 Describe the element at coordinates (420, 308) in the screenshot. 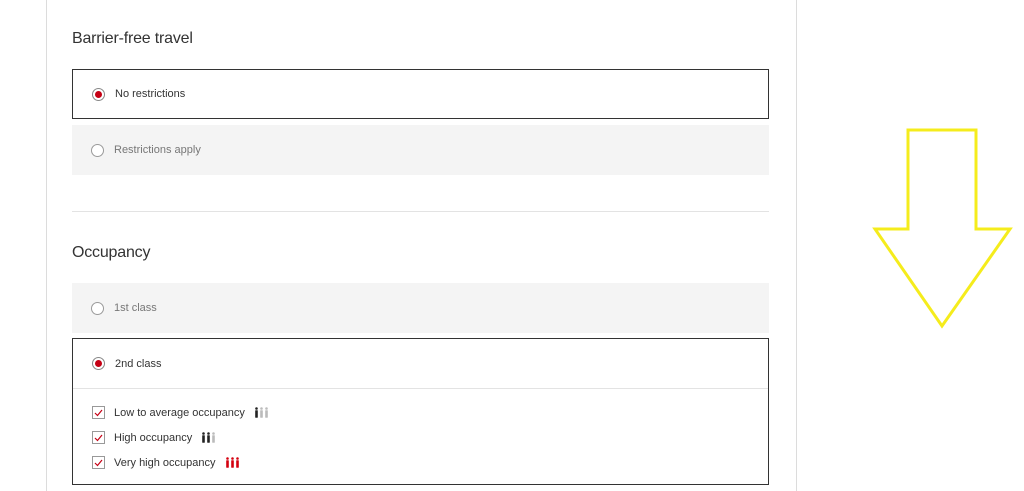

I see `option-1st-class: 1st class` at that location.